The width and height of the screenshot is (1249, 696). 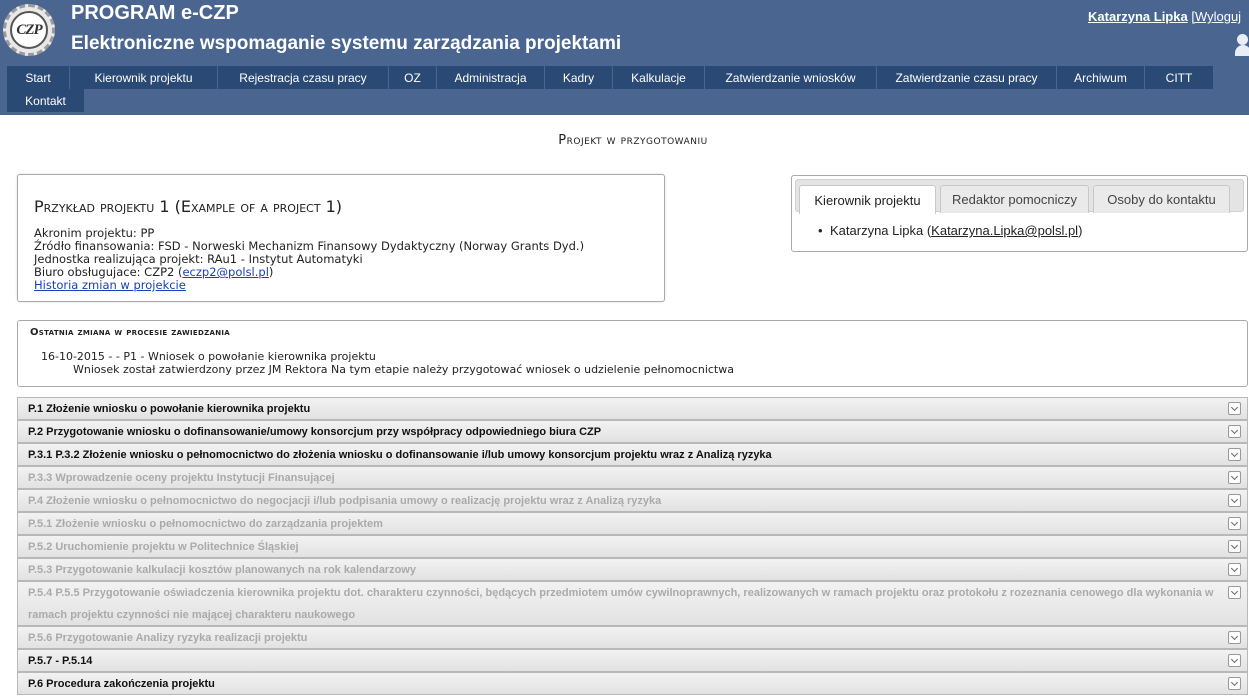 I want to click on step-p6: P.6 Procedura zakończenia projektu, so click(x=632, y=683).